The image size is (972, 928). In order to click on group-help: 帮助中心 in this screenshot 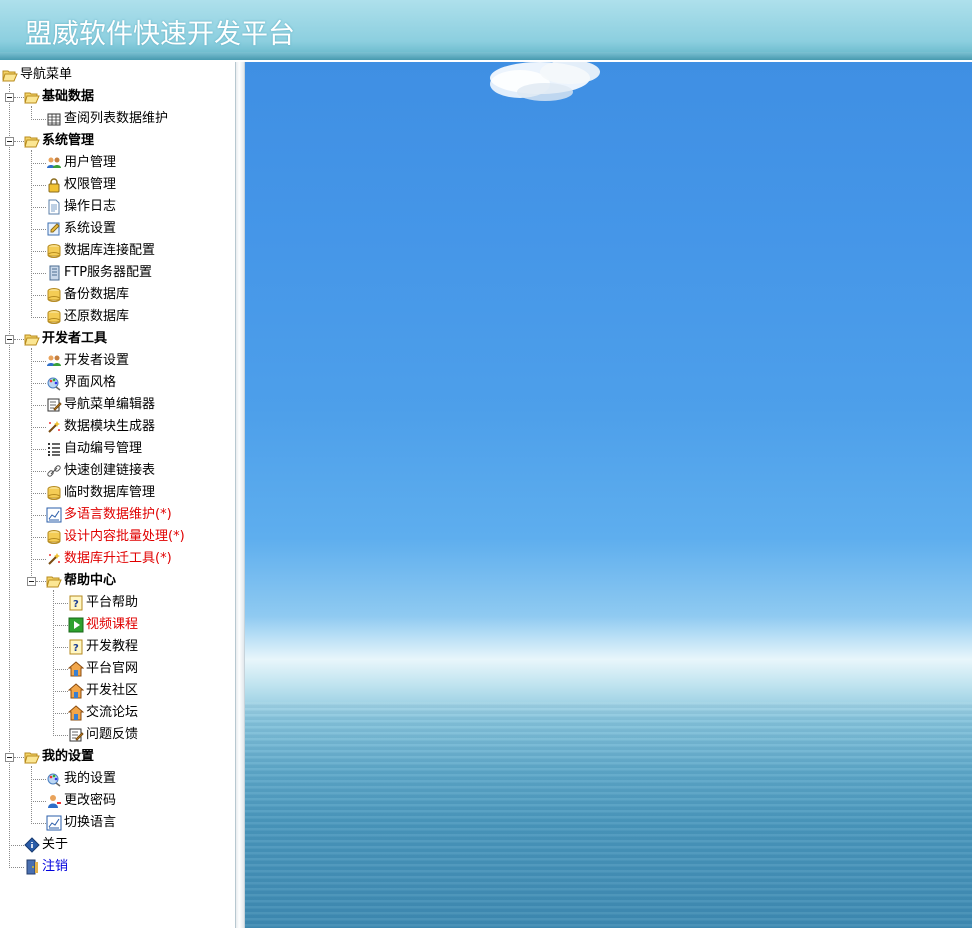, I will do `click(81, 581)`.